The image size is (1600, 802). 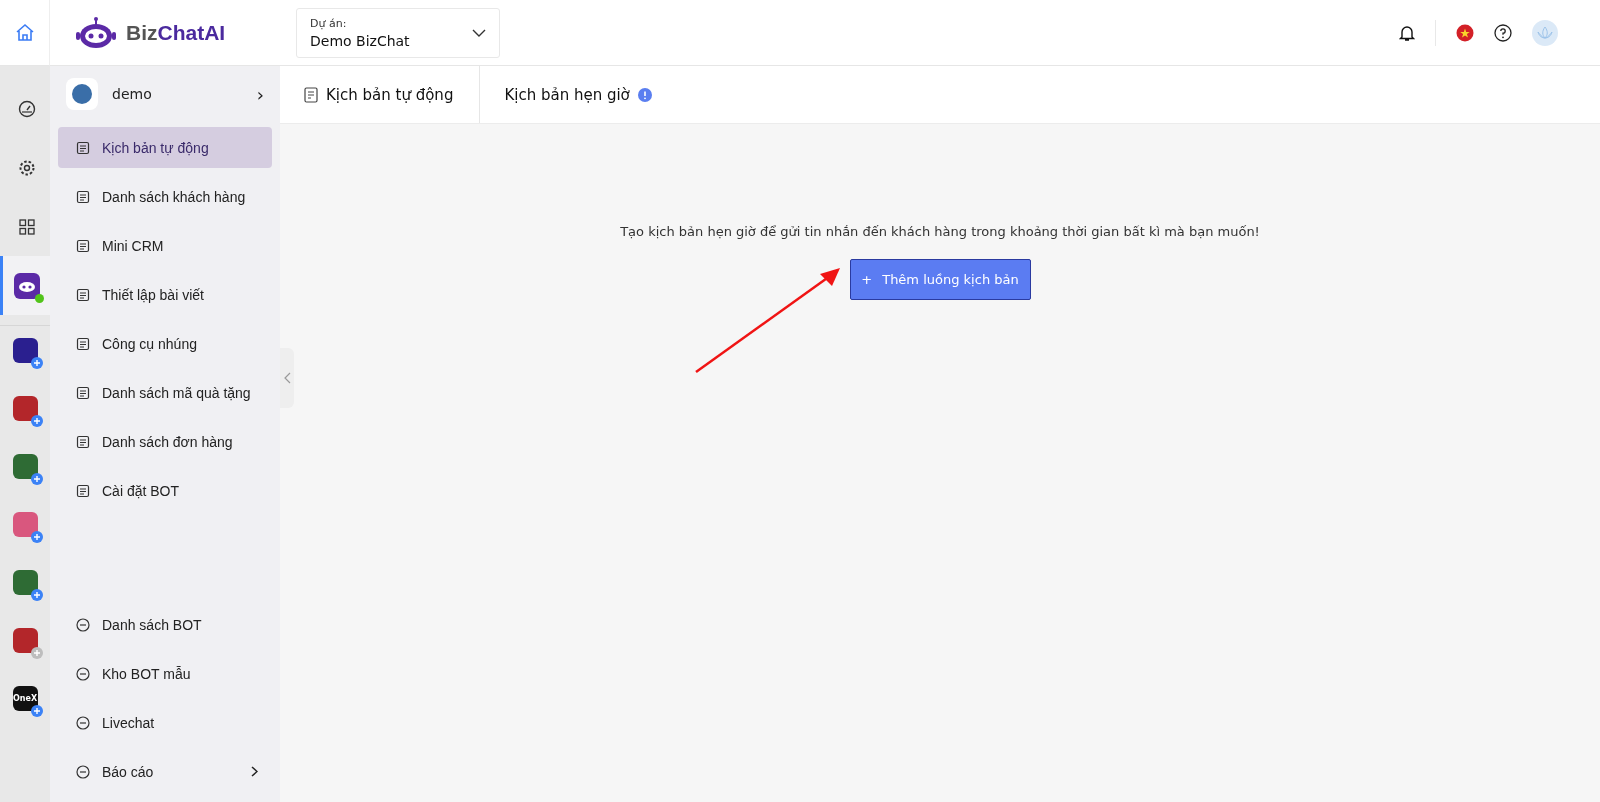 What do you see at coordinates (165, 245) in the screenshot?
I see `nav-item: Mini CRM` at bounding box center [165, 245].